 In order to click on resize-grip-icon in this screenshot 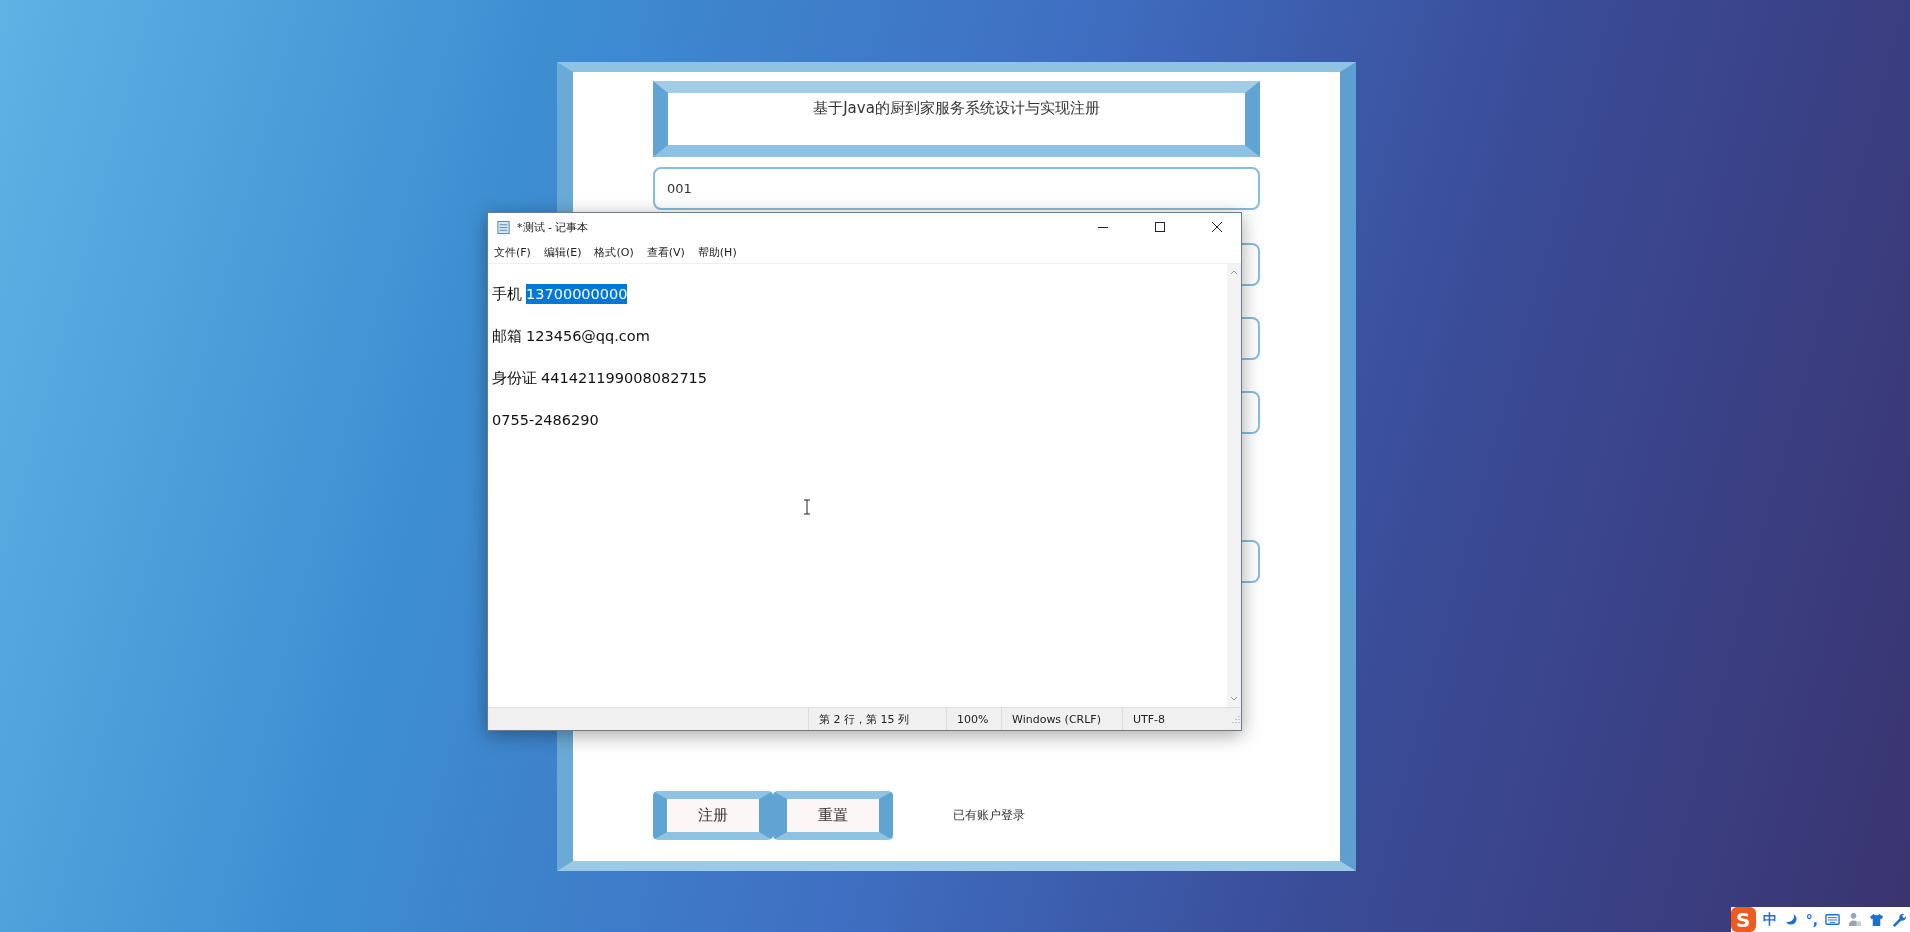, I will do `click(1236, 719)`.